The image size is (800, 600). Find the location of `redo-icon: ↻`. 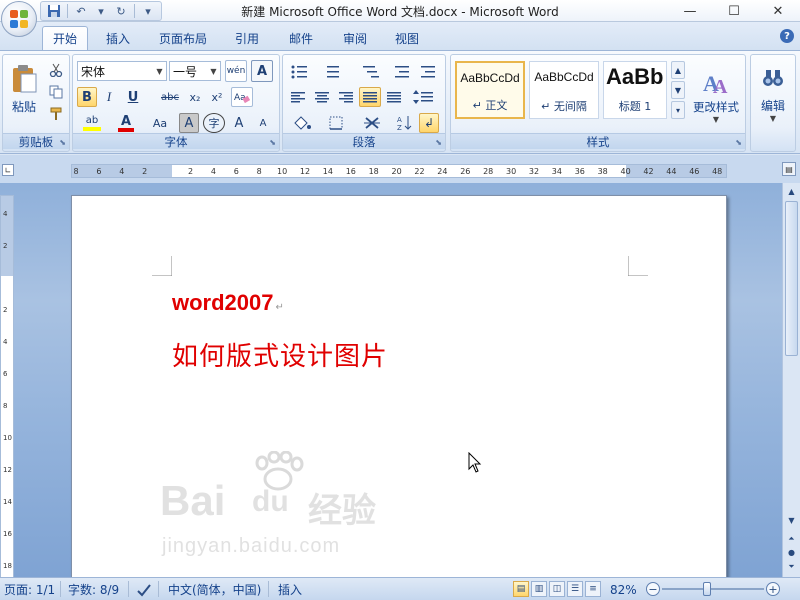

redo-icon: ↻ is located at coordinates (121, 11).